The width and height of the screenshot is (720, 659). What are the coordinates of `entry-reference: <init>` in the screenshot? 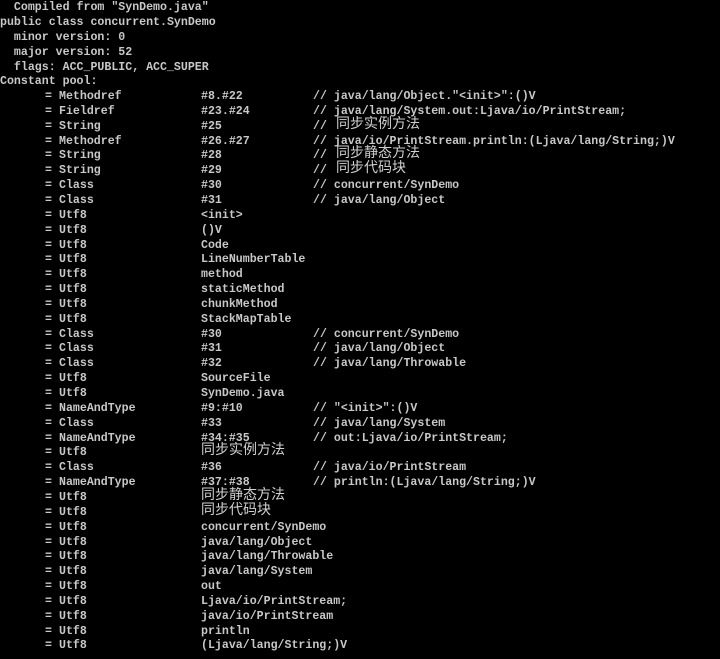 It's located at (222, 215).